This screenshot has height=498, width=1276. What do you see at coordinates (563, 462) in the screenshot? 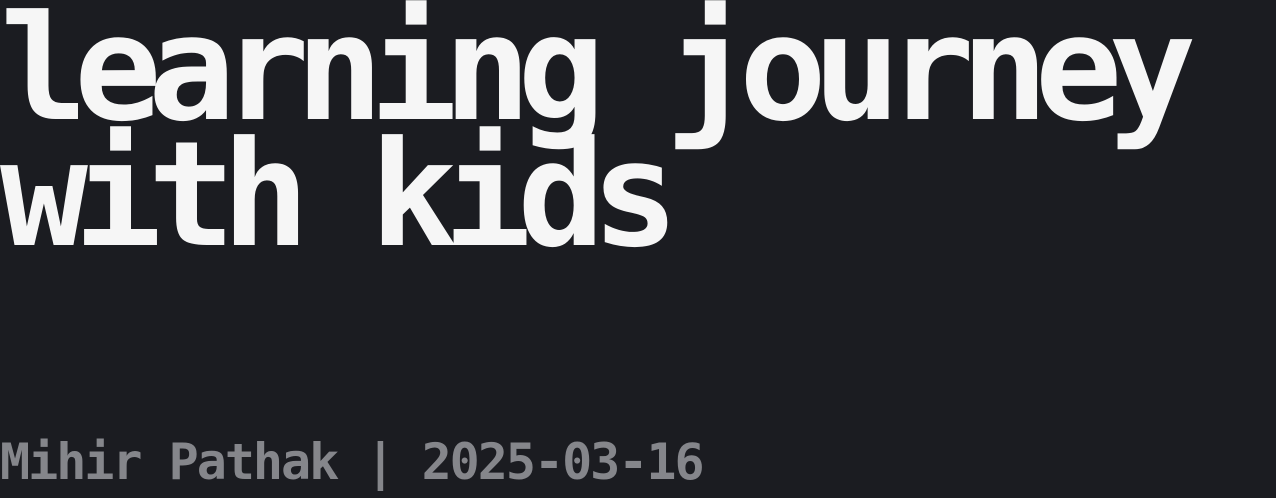
I see `post-date: 2025-03-16` at bounding box center [563, 462].